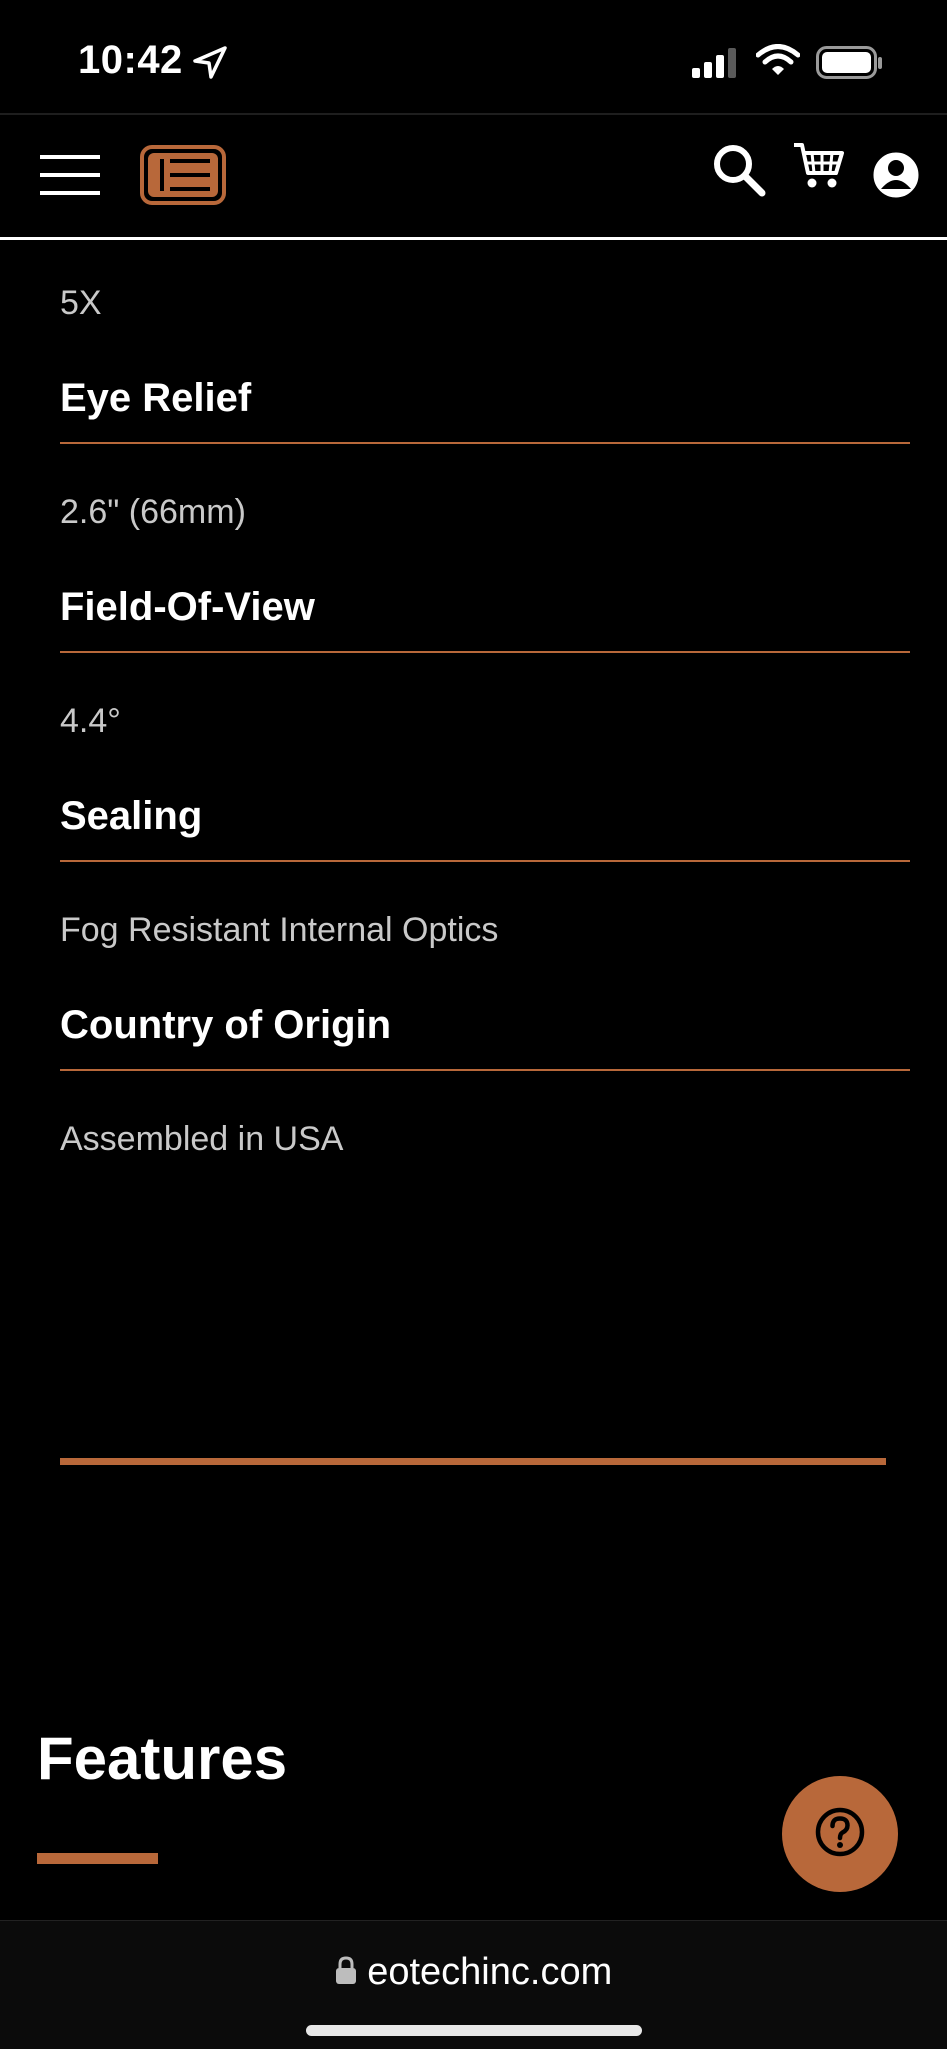 This screenshot has width=947, height=2049. I want to click on location-arrow-icon, so click(210, 65).